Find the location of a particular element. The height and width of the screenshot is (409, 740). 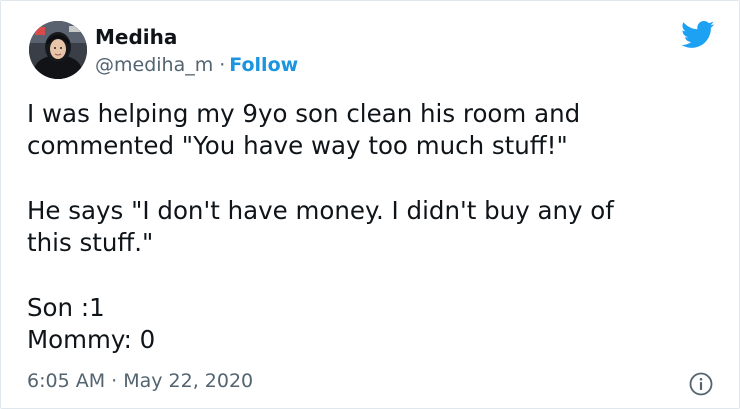

twitter-bird-icon is located at coordinates (698, 35).